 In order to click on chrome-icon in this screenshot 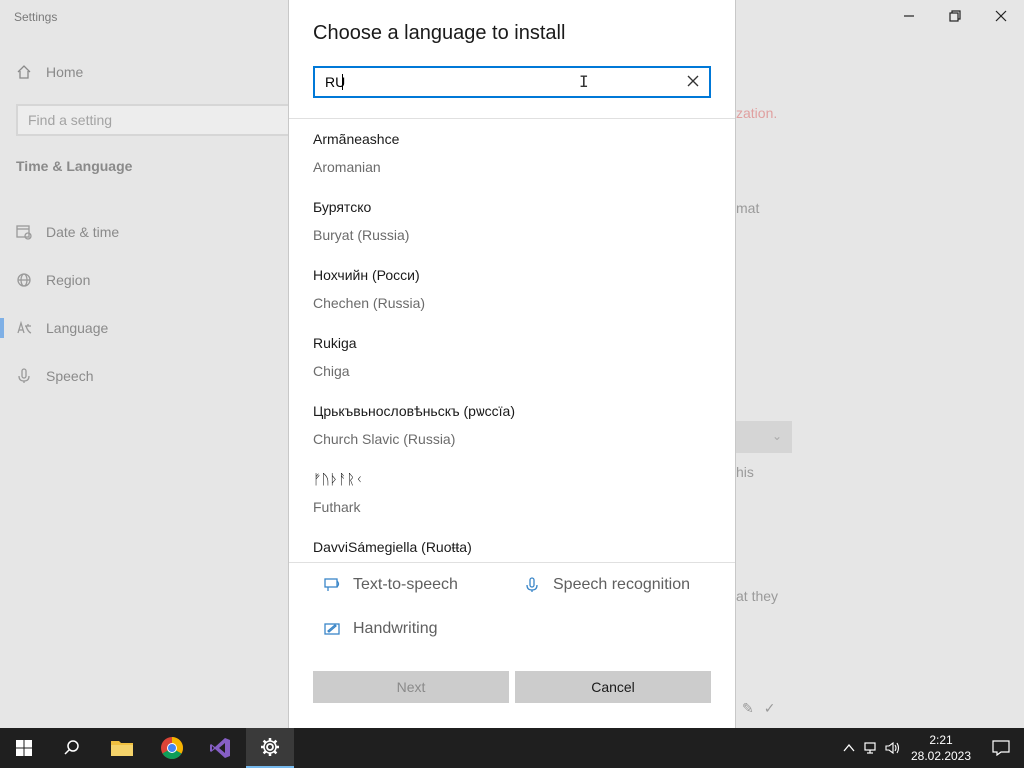, I will do `click(172, 748)`.